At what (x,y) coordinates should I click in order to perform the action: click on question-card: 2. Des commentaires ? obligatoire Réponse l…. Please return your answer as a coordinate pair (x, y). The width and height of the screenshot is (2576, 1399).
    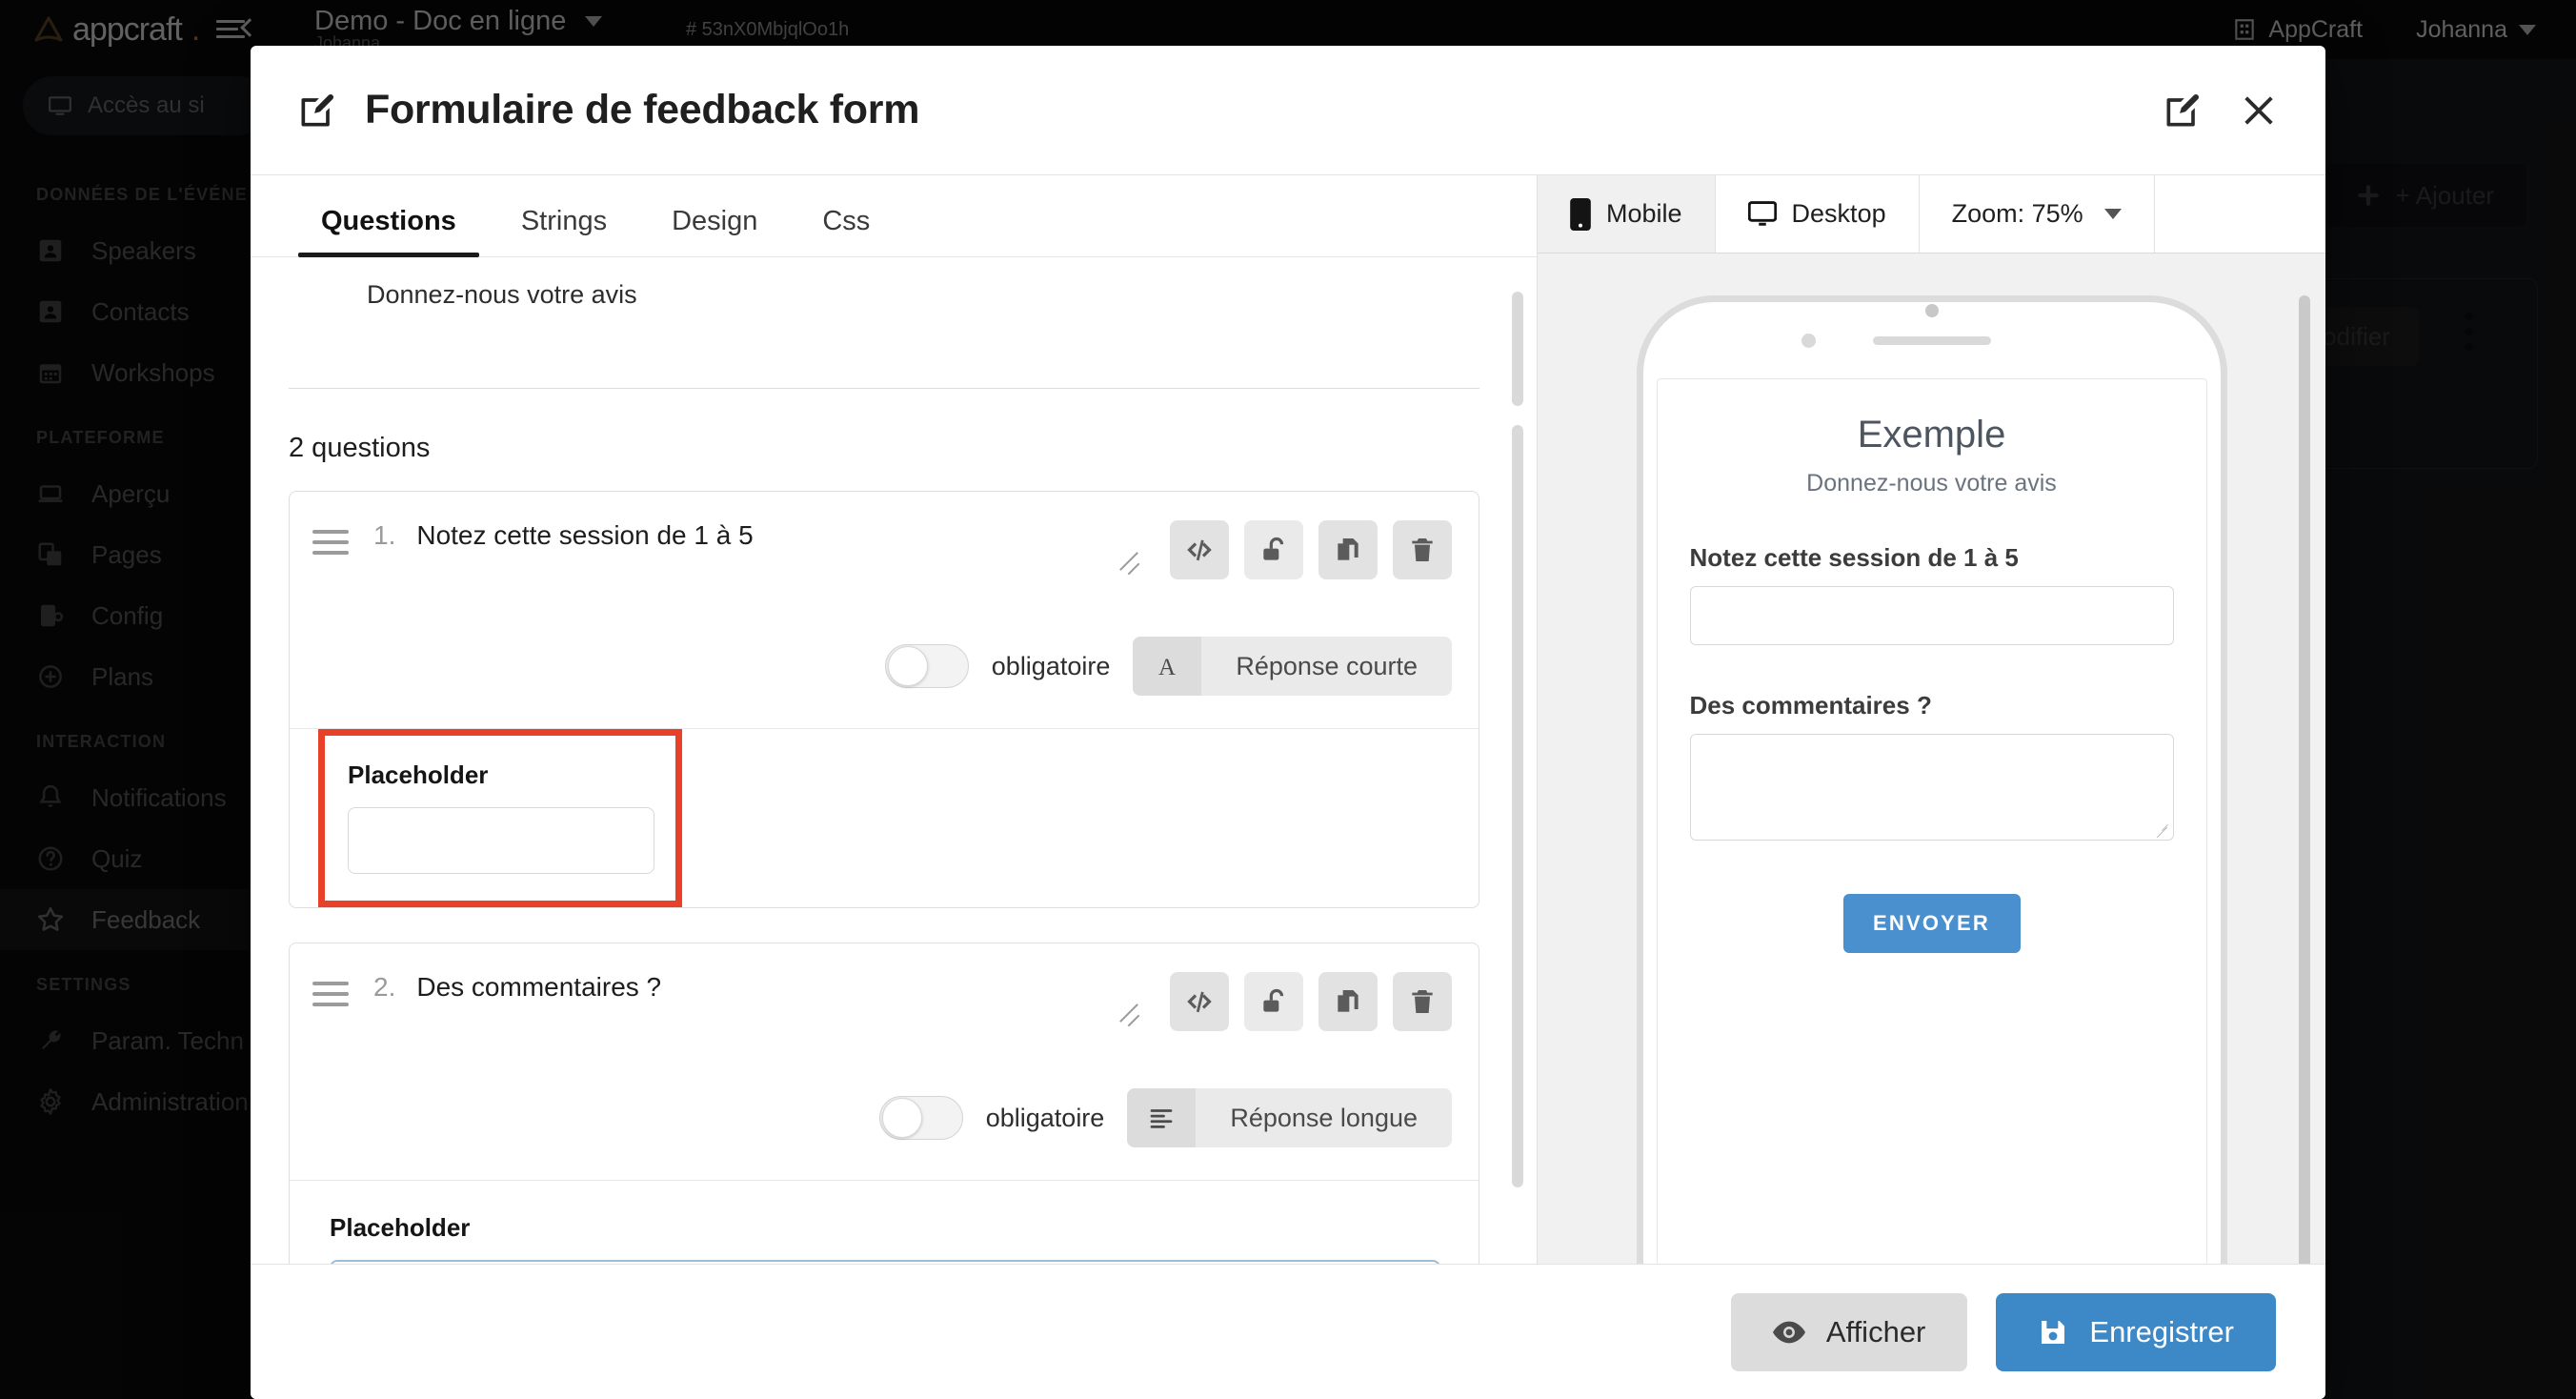
    Looking at the image, I should click on (884, 1104).